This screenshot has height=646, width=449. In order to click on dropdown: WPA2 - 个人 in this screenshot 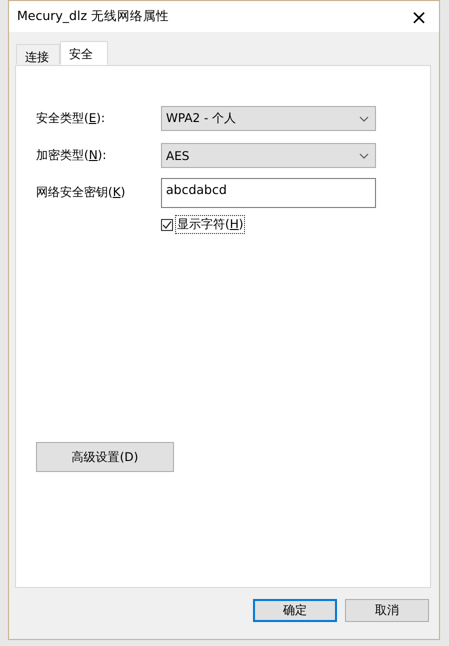, I will do `click(268, 118)`.